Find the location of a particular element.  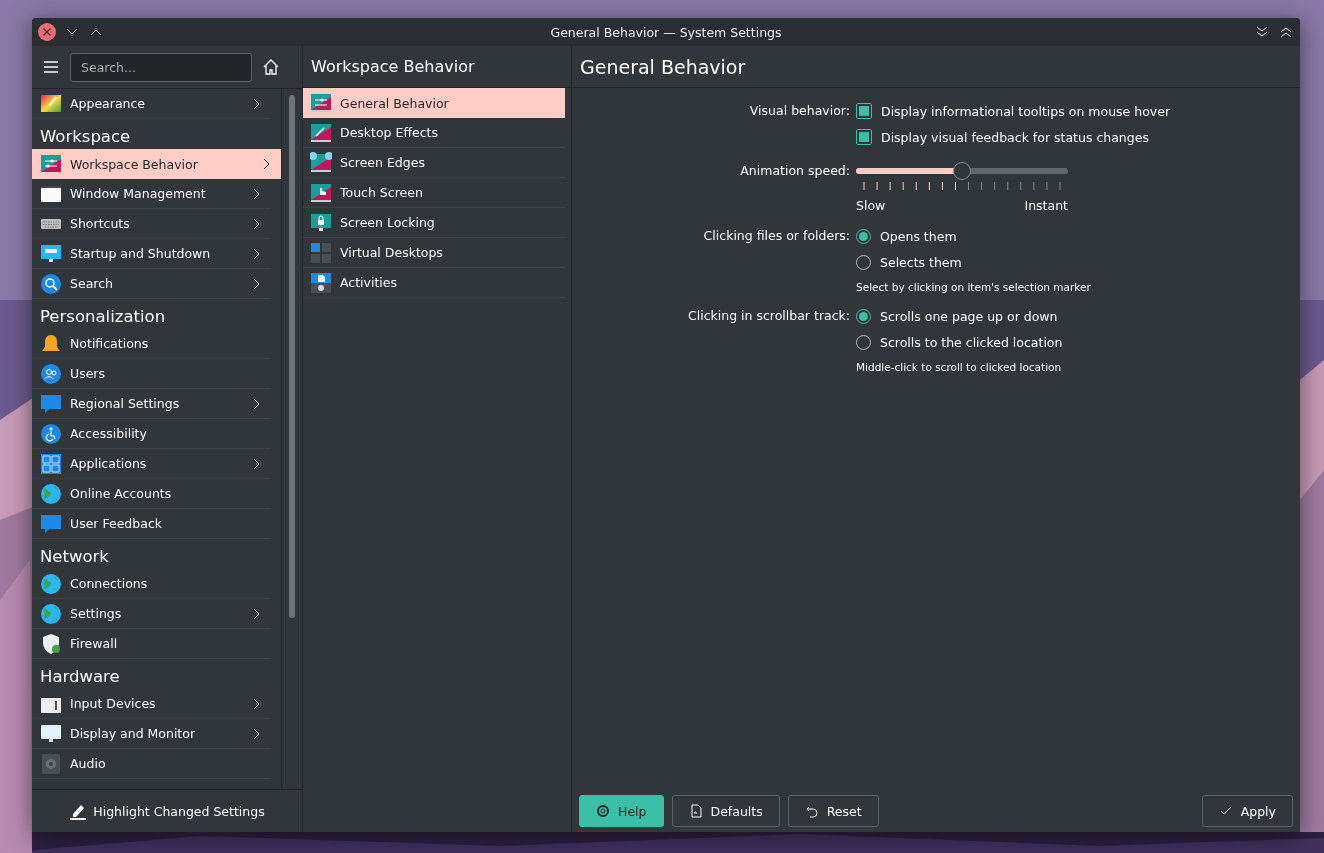

radio-label: Scrolls to the clicked location is located at coordinates (971, 342).